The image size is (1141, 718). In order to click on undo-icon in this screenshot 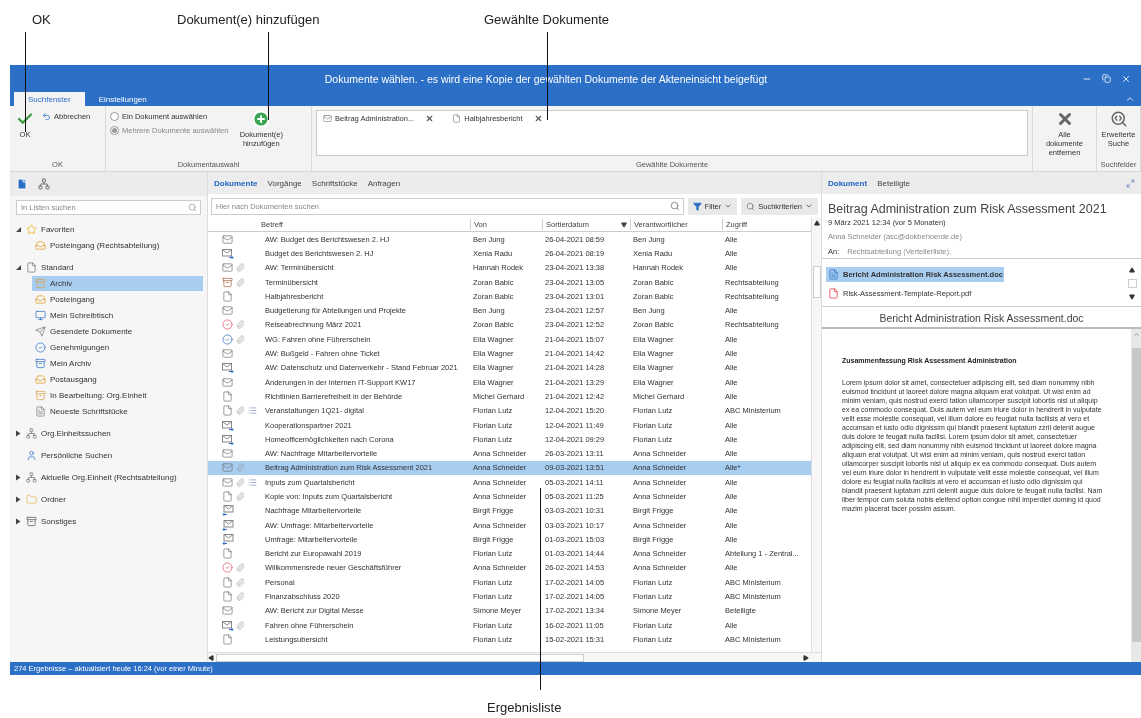, I will do `click(46, 116)`.